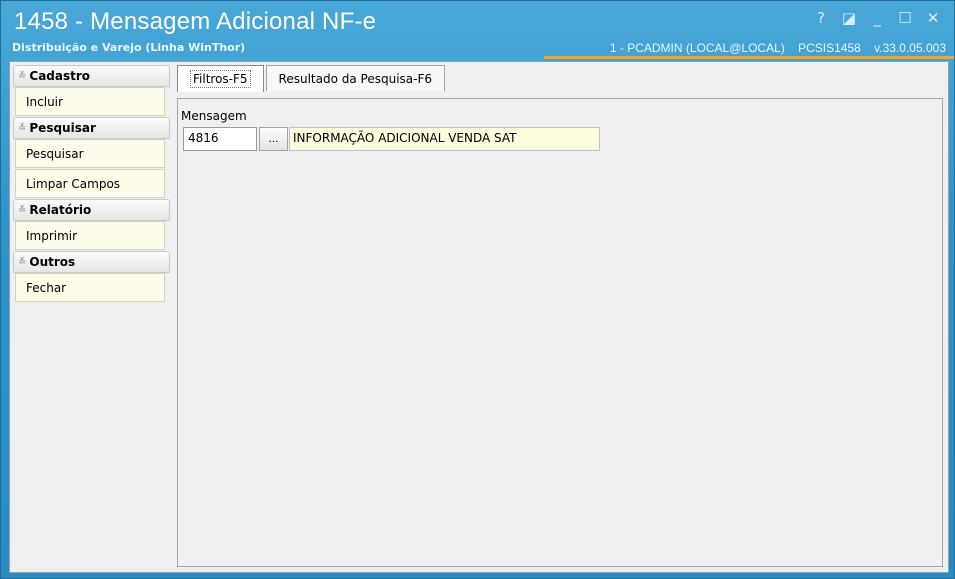 The width and height of the screenshot is (955, 579). I want to click on group-title: Cadastro, so click(60, 76).